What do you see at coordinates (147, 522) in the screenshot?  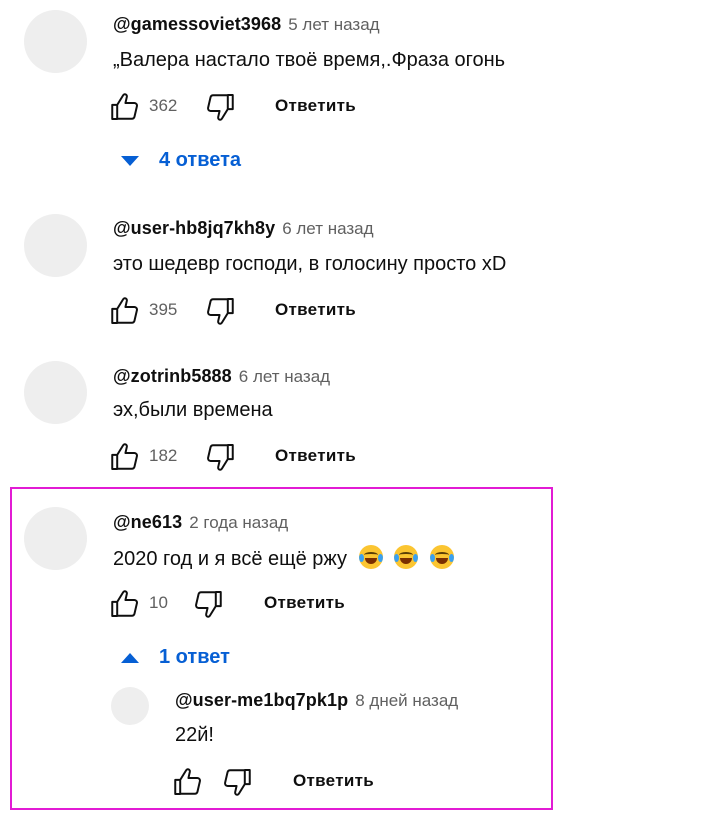 I see `comment-author: @ne613` at bounding box center [147, 522].